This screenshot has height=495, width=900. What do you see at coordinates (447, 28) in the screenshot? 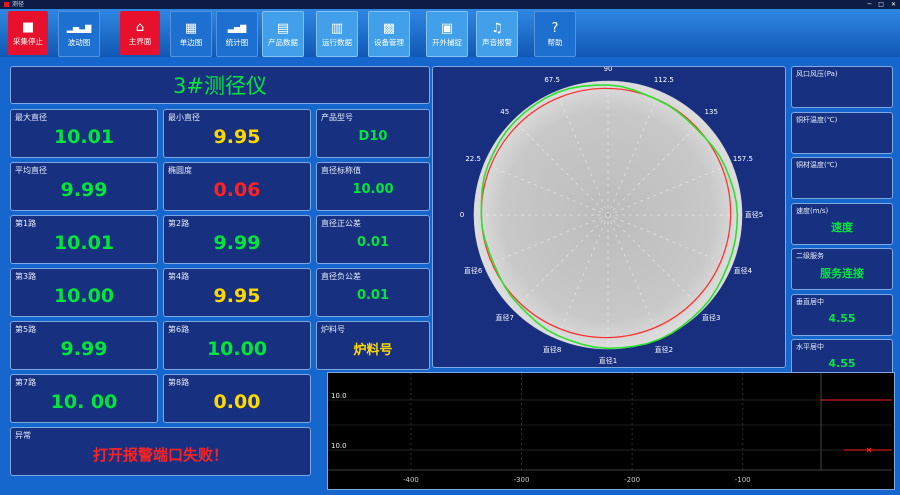
I see `capture-icon: ▣` at bounding box center [447, 28].